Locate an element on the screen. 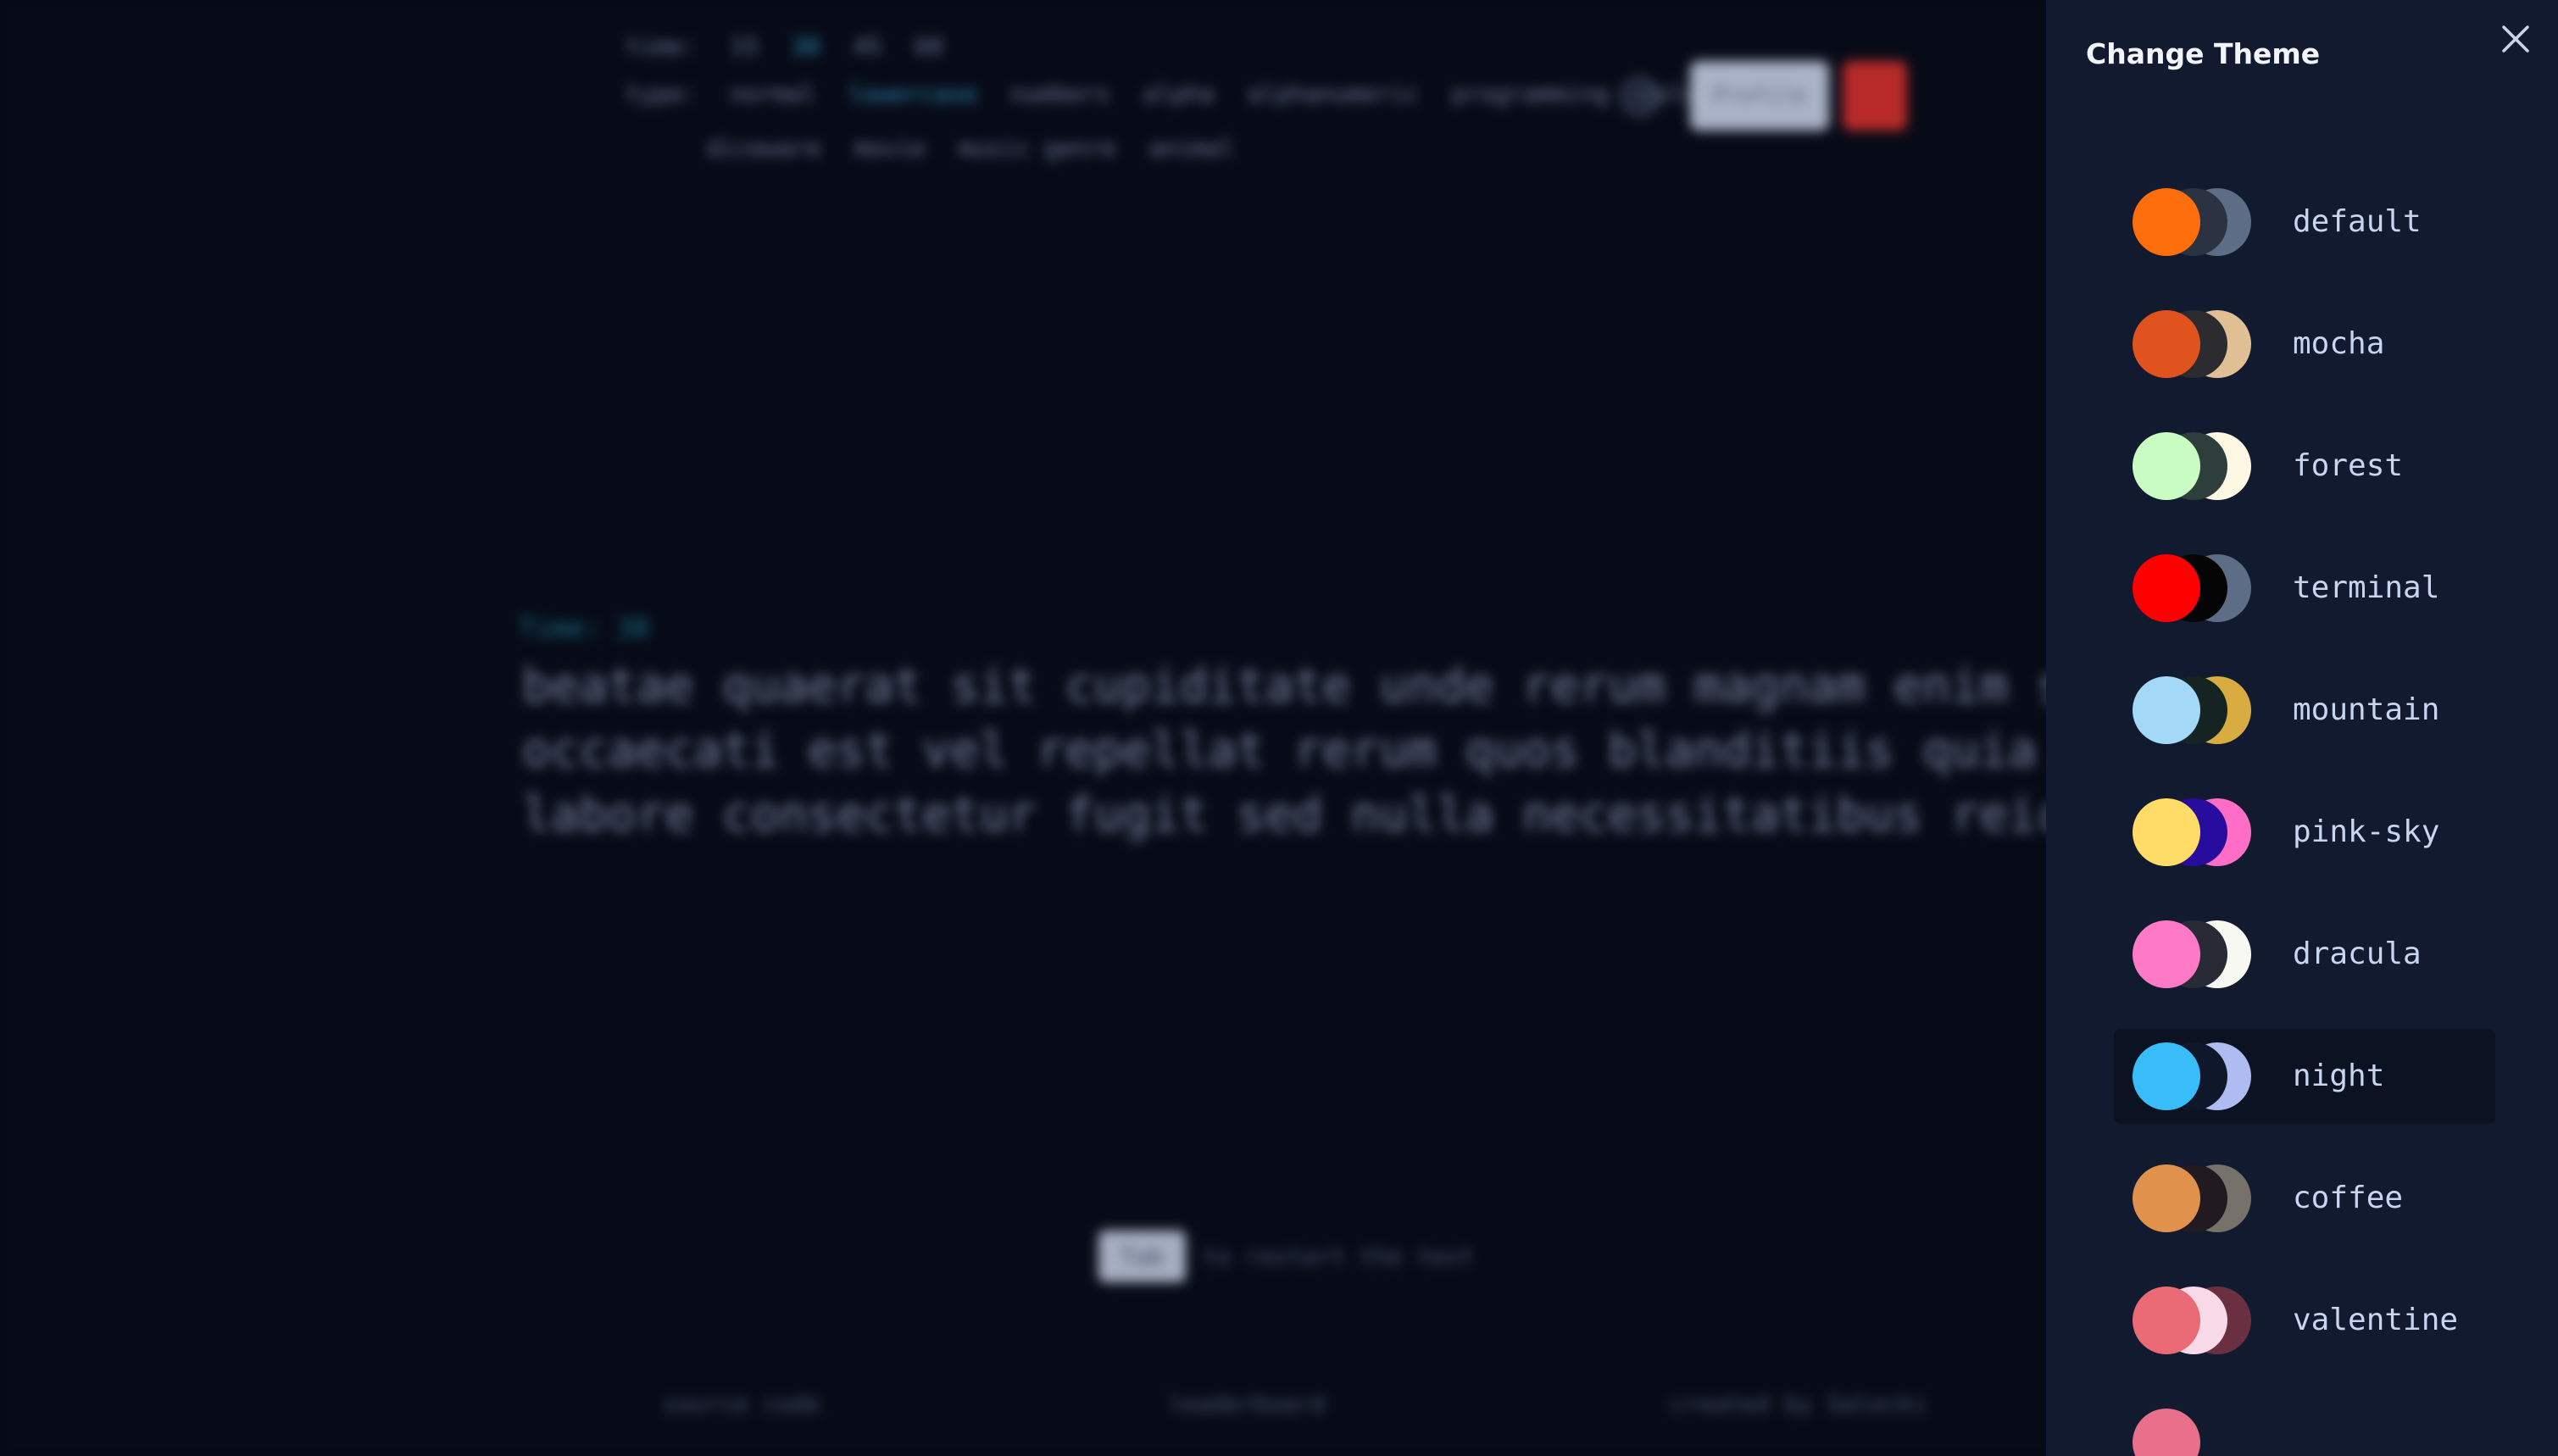  theme-name-label: night is located at coordinates (2339, 1076).